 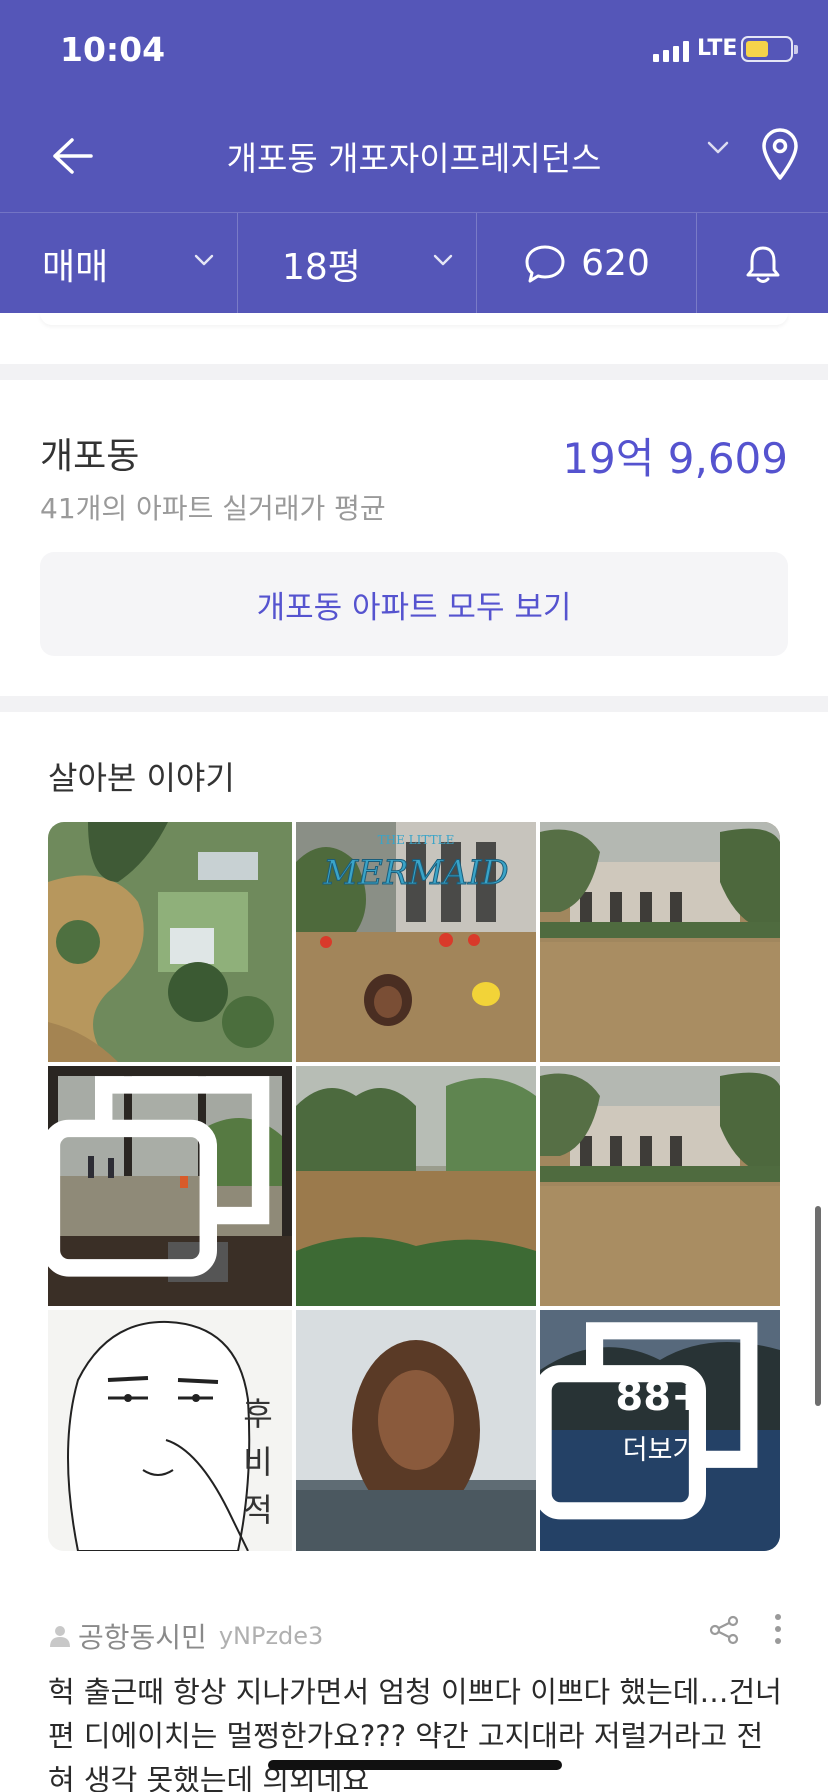 I want to click on home-indicator, so click(x=415, y=1765).